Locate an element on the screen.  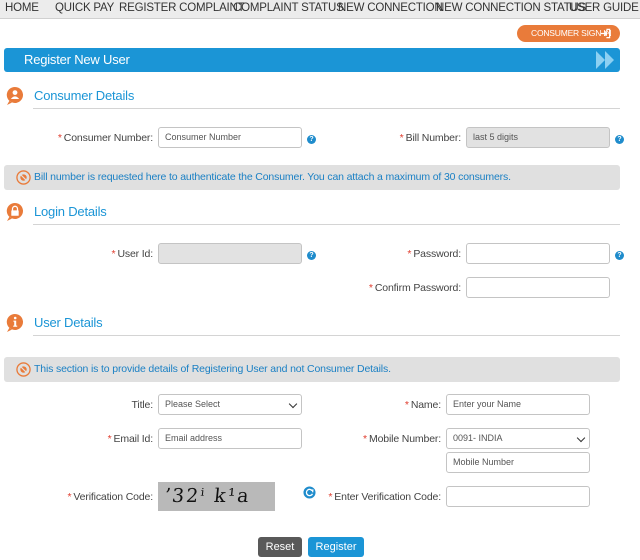
nav-user-guide: USER GUIDE is located at coordinates (604, 8).